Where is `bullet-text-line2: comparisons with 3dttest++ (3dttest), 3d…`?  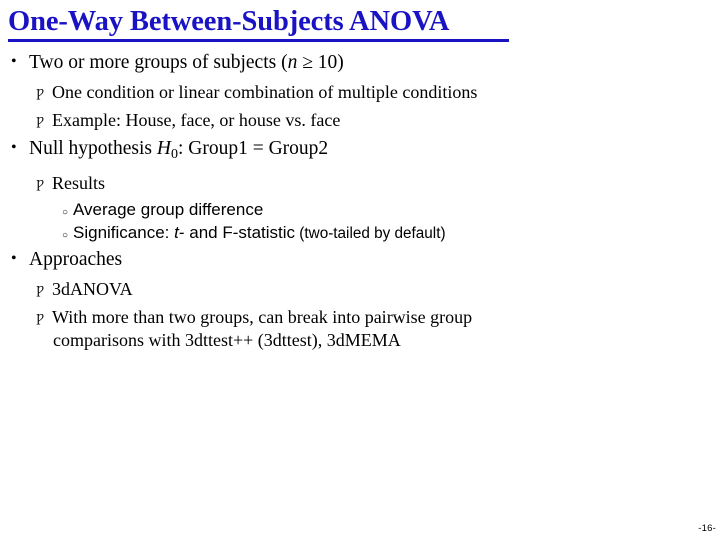
bullet-text-line2: comparisons with 3dttest++ (3dttest), 3d… is located at coordinates (227, 339).